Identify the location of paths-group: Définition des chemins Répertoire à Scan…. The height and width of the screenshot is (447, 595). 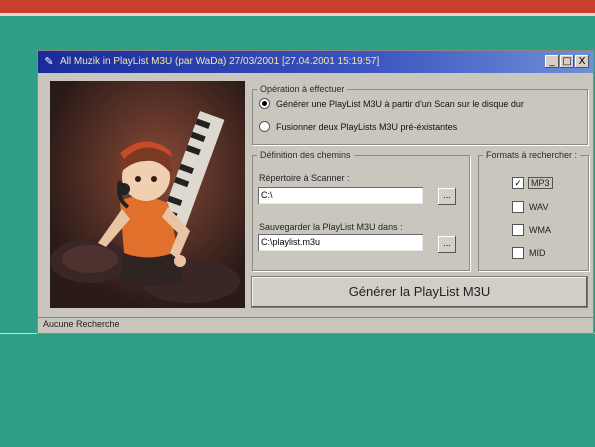
(361, 210).